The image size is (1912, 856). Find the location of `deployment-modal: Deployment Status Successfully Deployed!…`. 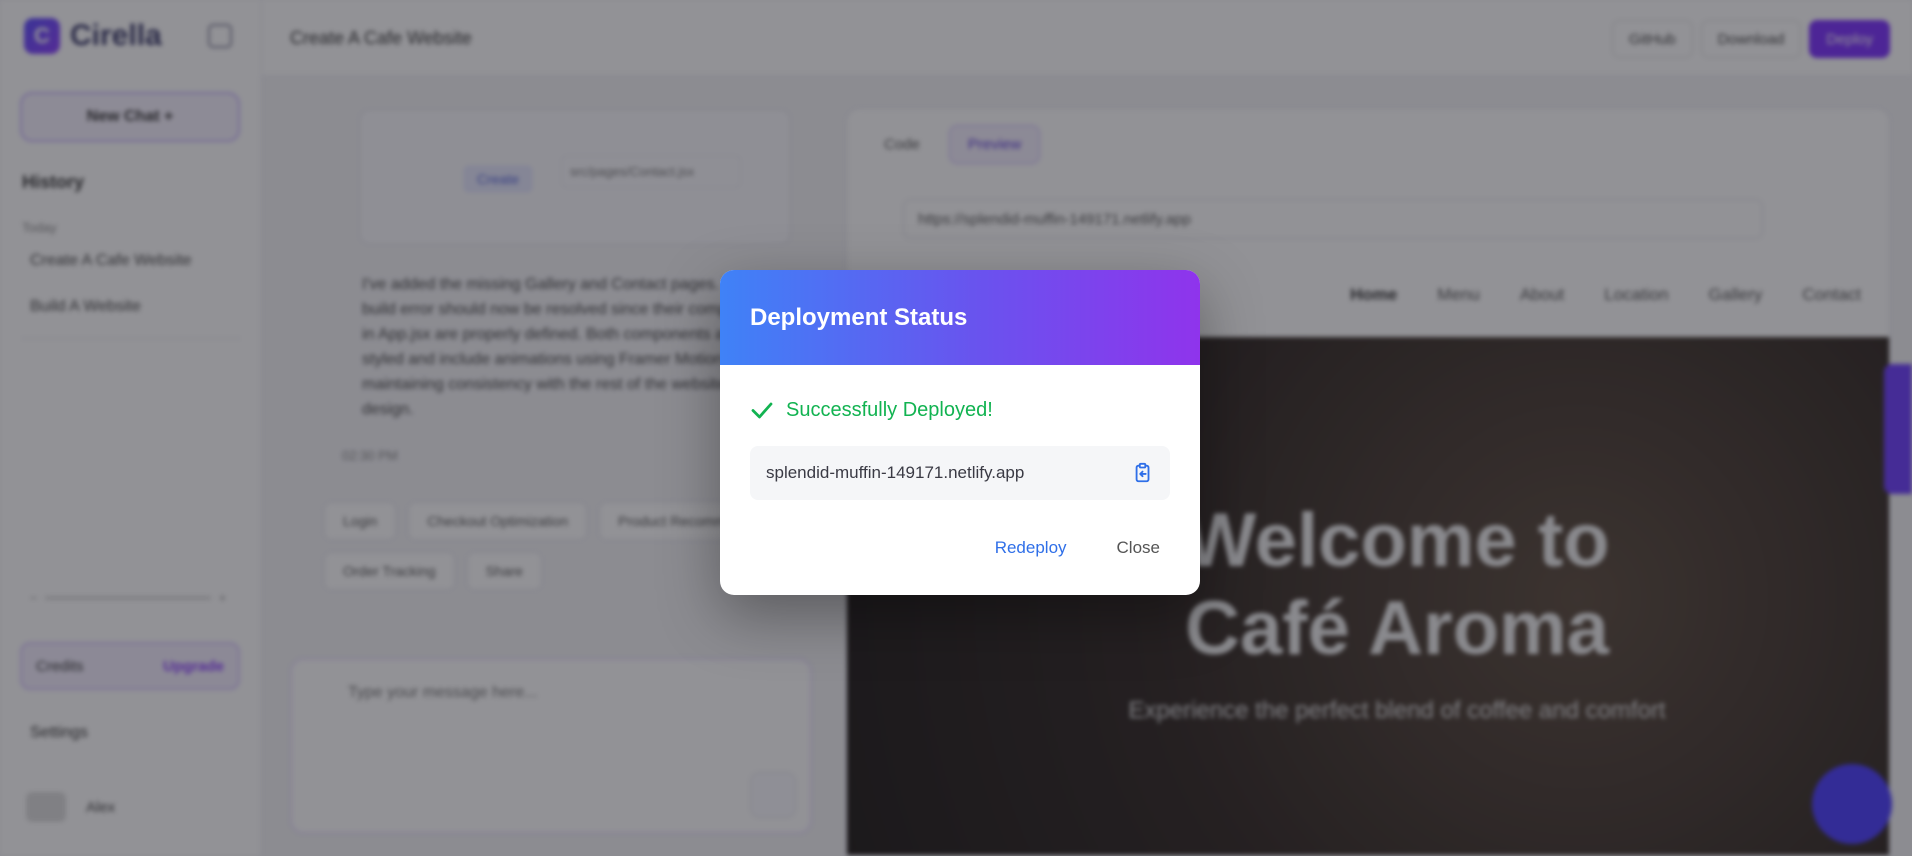

deployment-modal: Deployment Status Successfully Deployed!… is located at coordinates (960, 432).